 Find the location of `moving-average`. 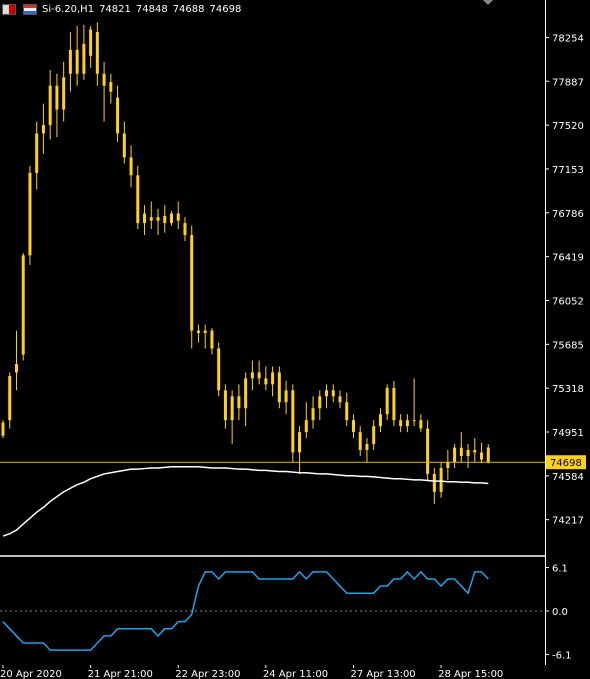

moving-average is located at coordinates (245, 501).